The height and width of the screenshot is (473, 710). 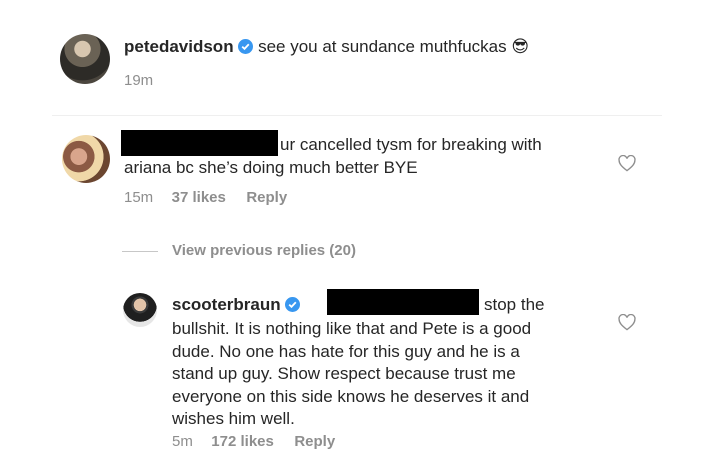 I want to click on avatar-scooterbraun, so click(x=140, y=310).